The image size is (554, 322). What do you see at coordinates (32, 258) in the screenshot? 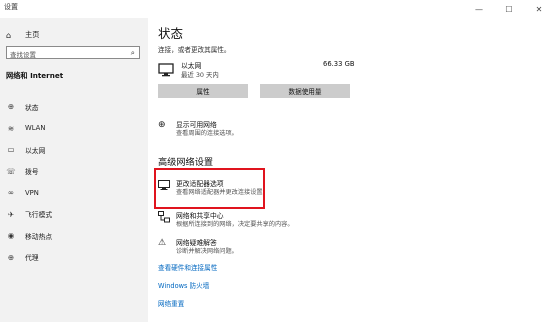
I see `sidebar-item-label: 代理` at bounding box center [32, 258].